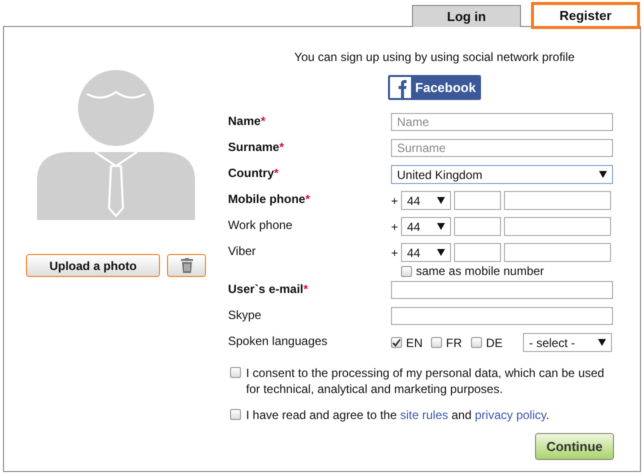 Image resolution: width=644 pixels, height=476 pixels. Describe the element at coordinates (585, 15) in the screenshot. I see `tab: Register` at that location.